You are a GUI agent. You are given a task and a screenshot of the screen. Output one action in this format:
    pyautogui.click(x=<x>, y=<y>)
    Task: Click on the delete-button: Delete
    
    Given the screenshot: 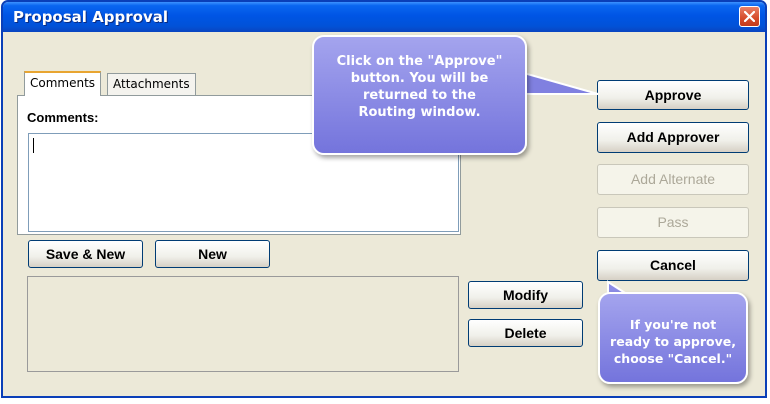 What is the action you would take?
    pyautogui.click(x=525, y=333)
    